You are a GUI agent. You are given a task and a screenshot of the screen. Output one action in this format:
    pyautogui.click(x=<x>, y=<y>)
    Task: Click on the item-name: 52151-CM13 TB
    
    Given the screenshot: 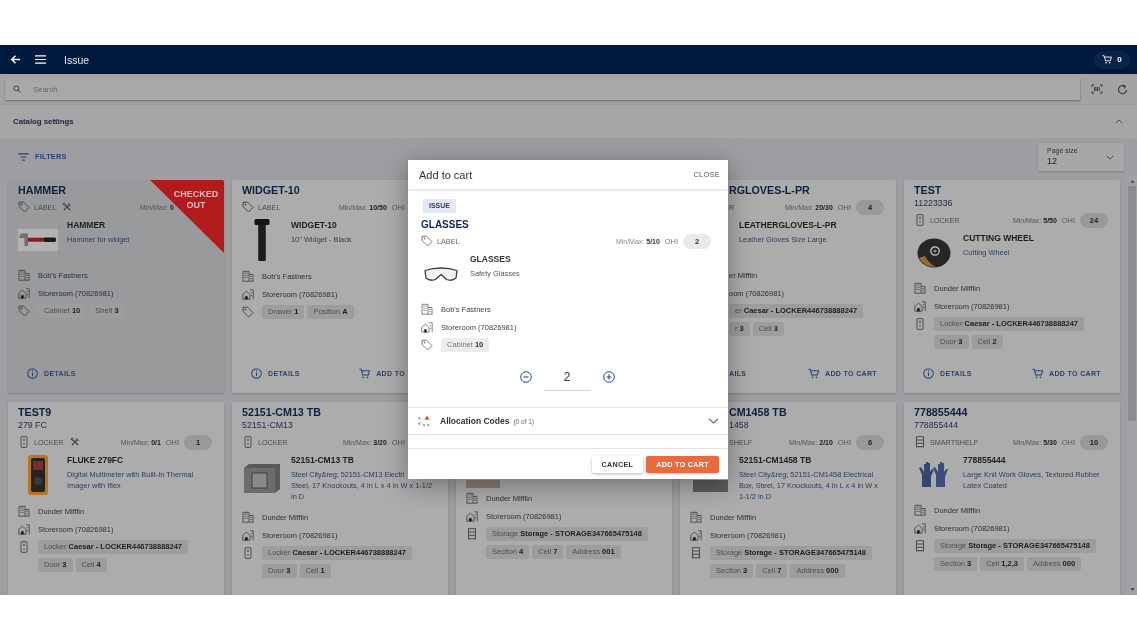 What is the action you would take?
    pyautogui.click(x=322, y=460)
    